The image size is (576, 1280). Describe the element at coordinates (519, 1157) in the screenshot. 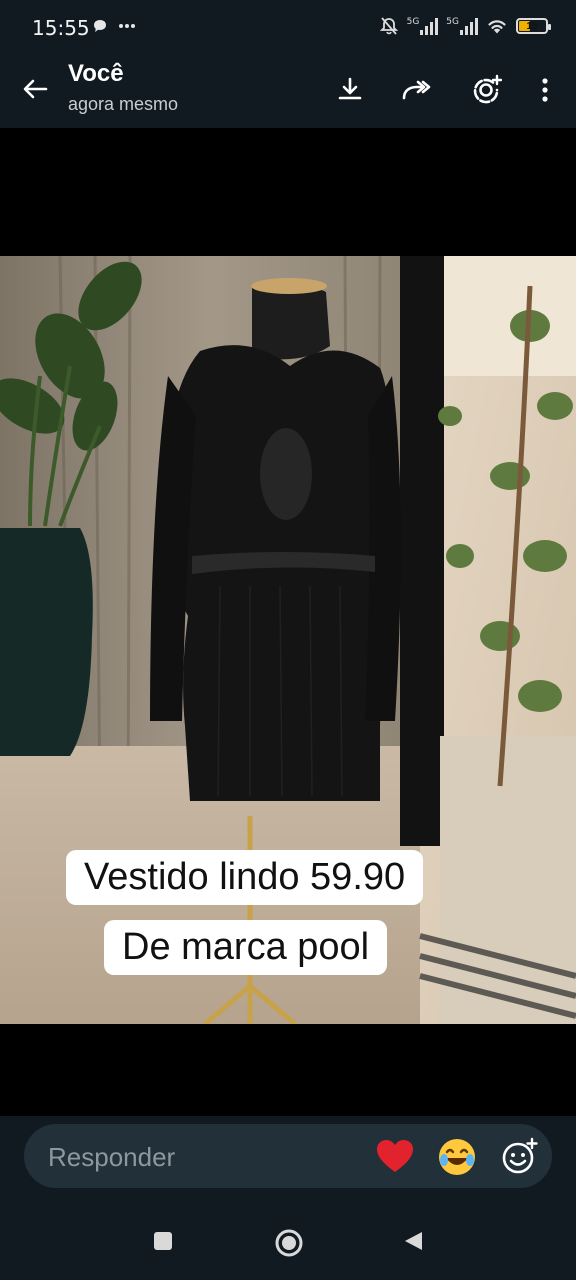

I see `add-emoji-icon` at that location.